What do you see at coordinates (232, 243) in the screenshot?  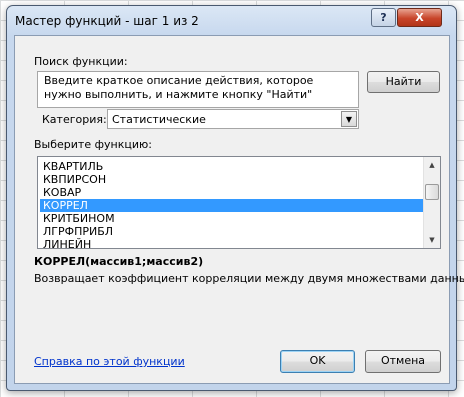 I see `list-item: ЛИНЕЙН` at bounding box center [232, 243].